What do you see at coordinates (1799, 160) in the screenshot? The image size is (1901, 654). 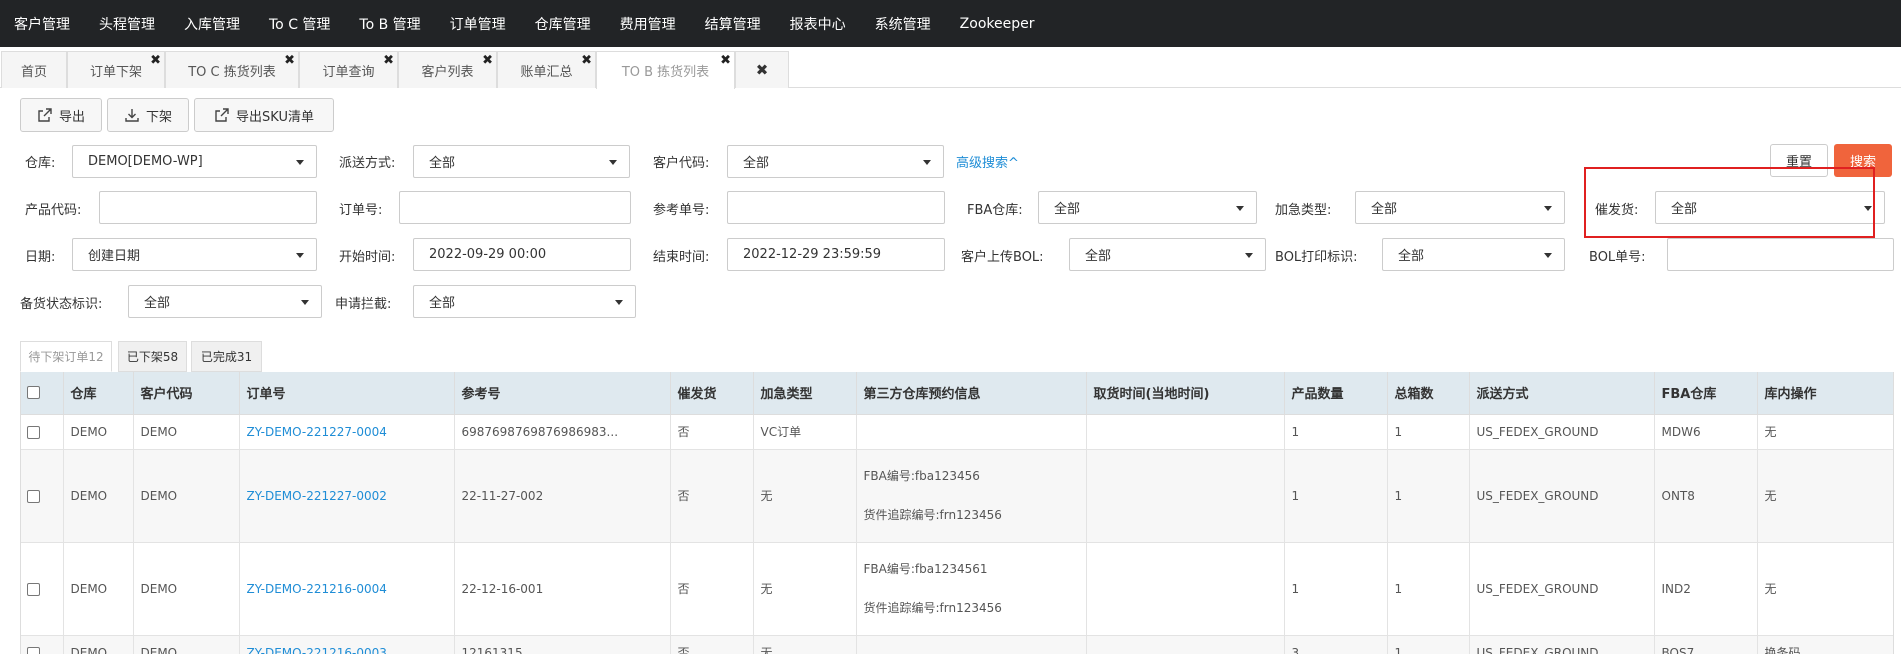 I see `reset-button: 重置` at bounding box center [1799, 160].